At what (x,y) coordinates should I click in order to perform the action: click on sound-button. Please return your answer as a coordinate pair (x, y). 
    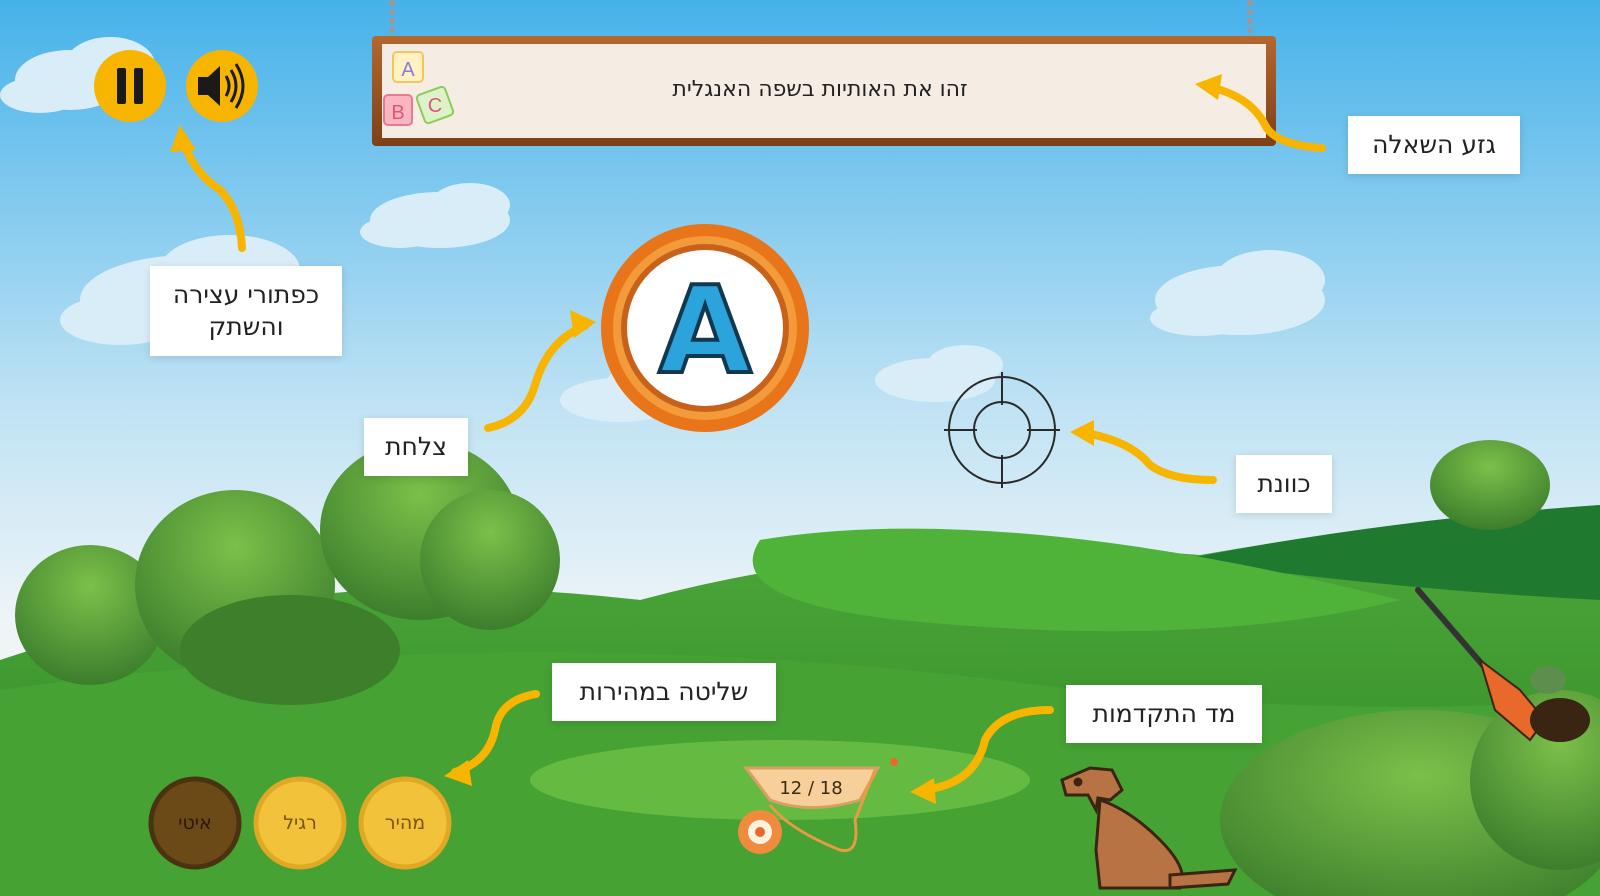
    Looking at the image, I should click on (222, 86).